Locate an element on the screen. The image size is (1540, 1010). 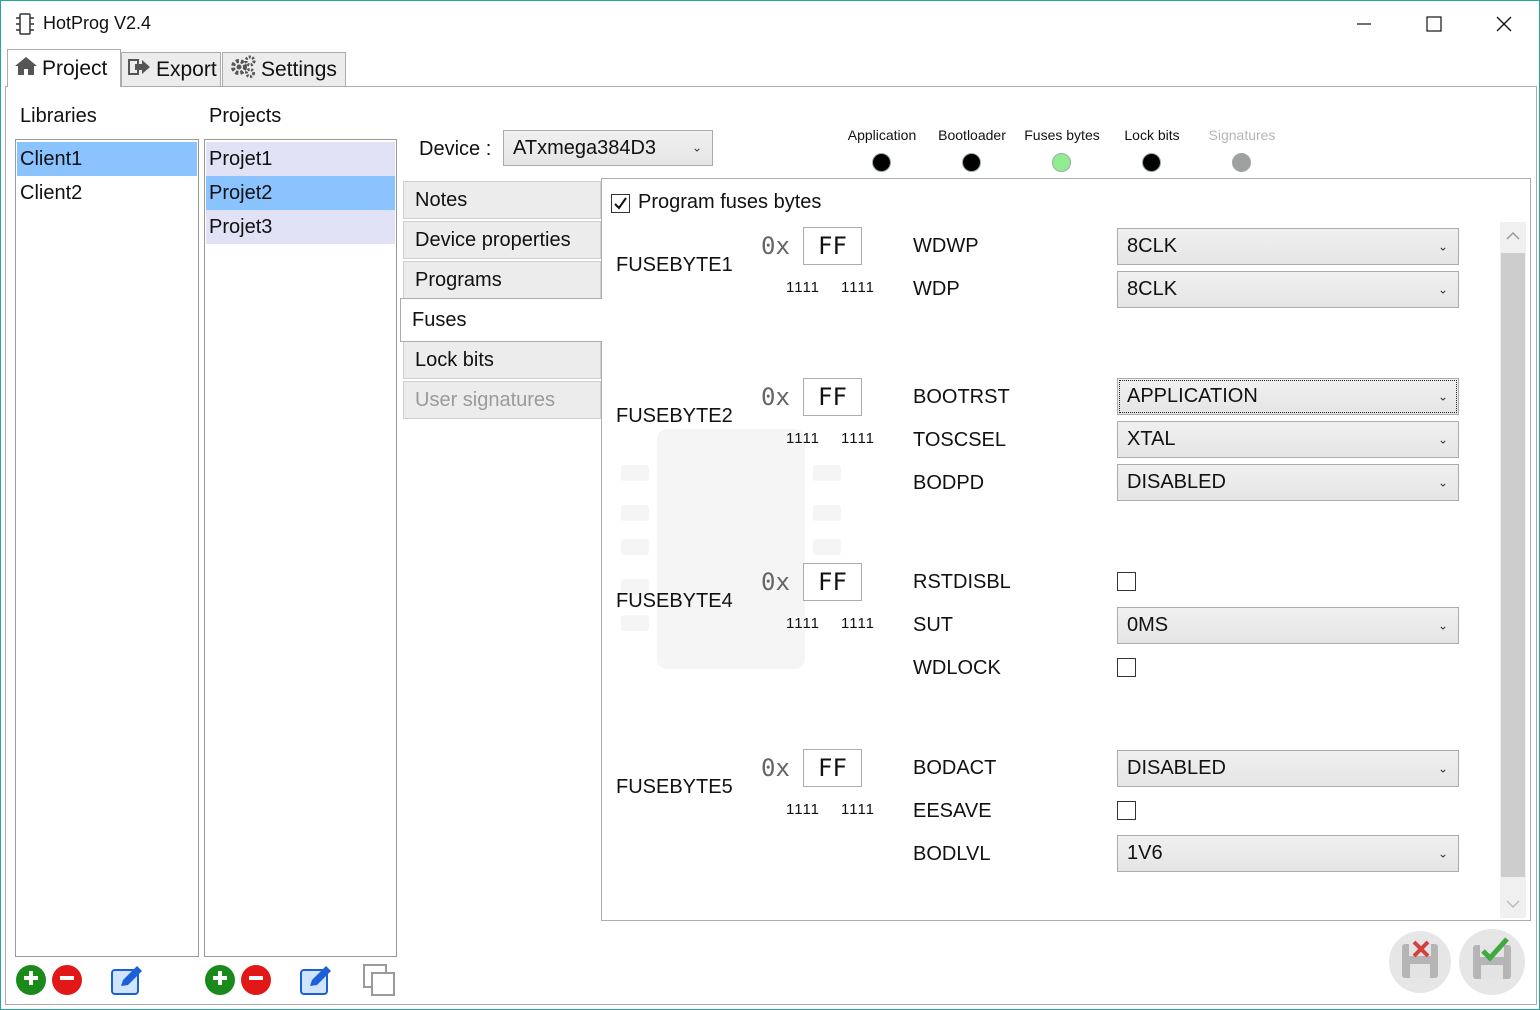
wdwp-select: 8CLK ⌄ is located at coordinates (1288, 246).